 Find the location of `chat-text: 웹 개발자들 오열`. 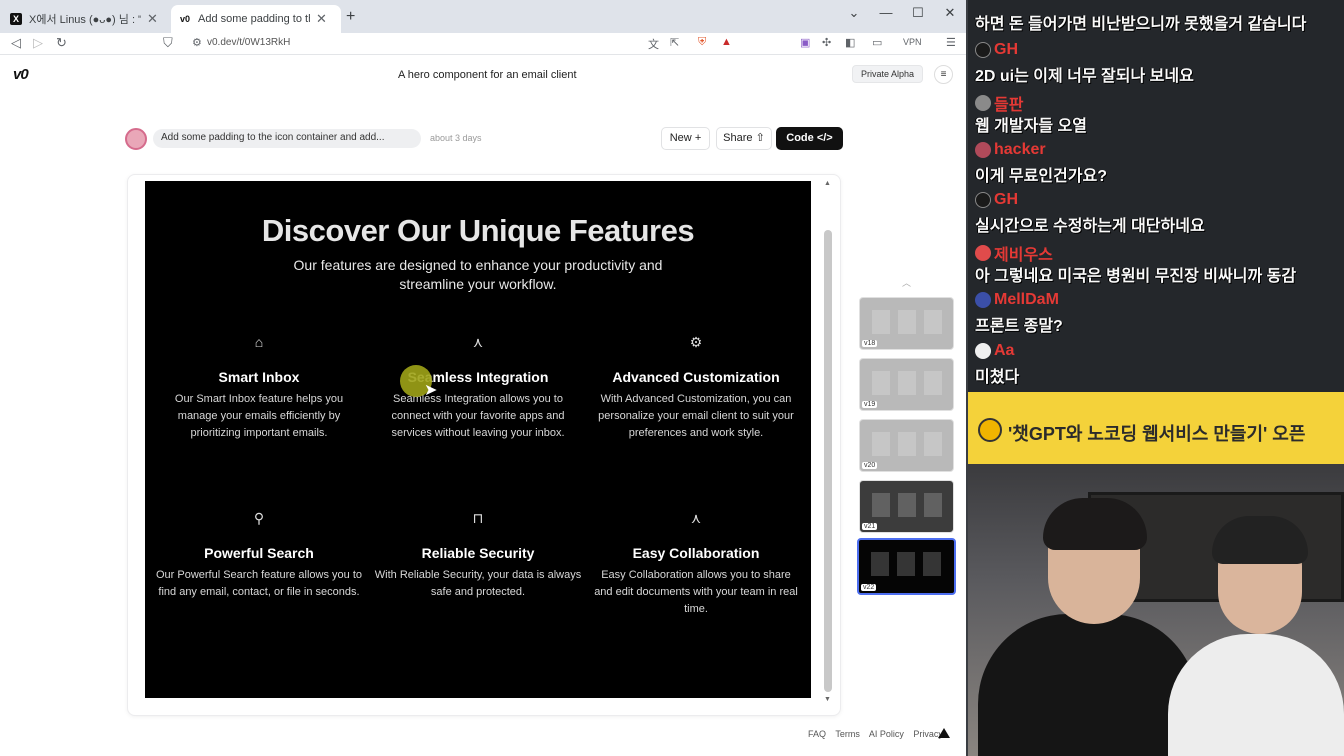

chat-text: 웹 개발자들 오열 is located at coordinates (1031, 126).